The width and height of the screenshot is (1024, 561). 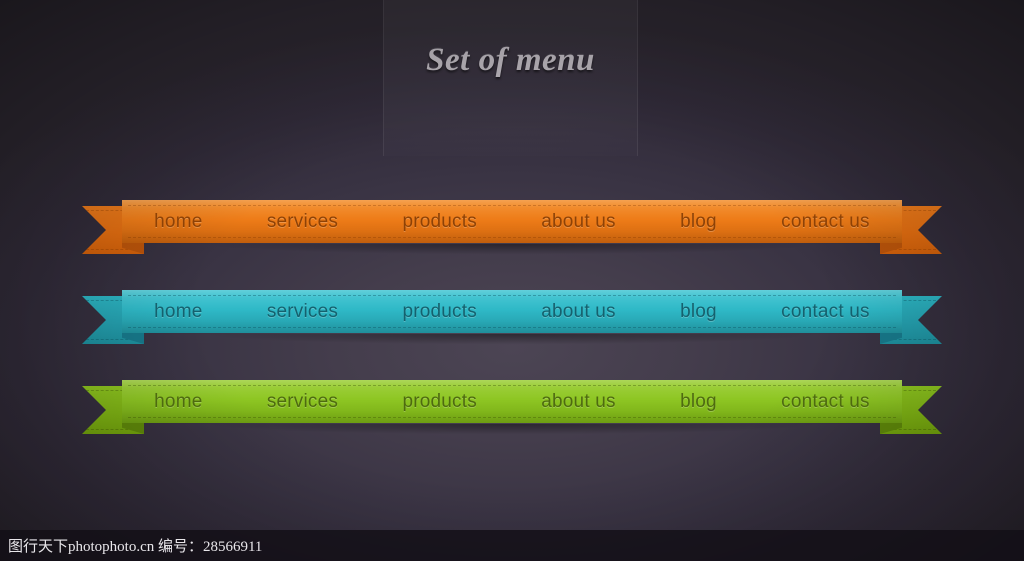 What do you see at coordinates (135, 547) in the screenshot?
I see `watermark-text: 图行天下photophoto.cn 编号：28566911` at bounding box center [135, 547].